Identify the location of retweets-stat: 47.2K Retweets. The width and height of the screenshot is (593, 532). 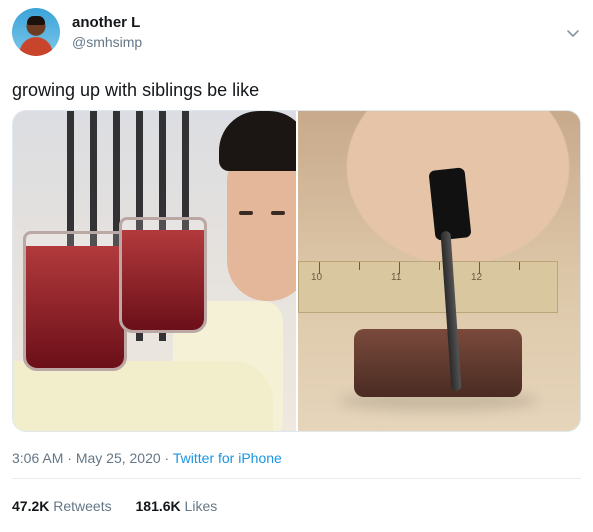
(64, 506).